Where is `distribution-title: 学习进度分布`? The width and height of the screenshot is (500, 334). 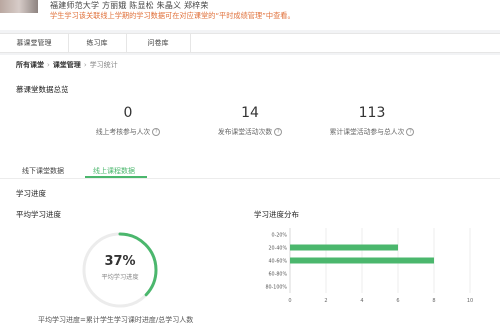
distribution-title: 学习进度分布 is located at coordinates (276, 214).